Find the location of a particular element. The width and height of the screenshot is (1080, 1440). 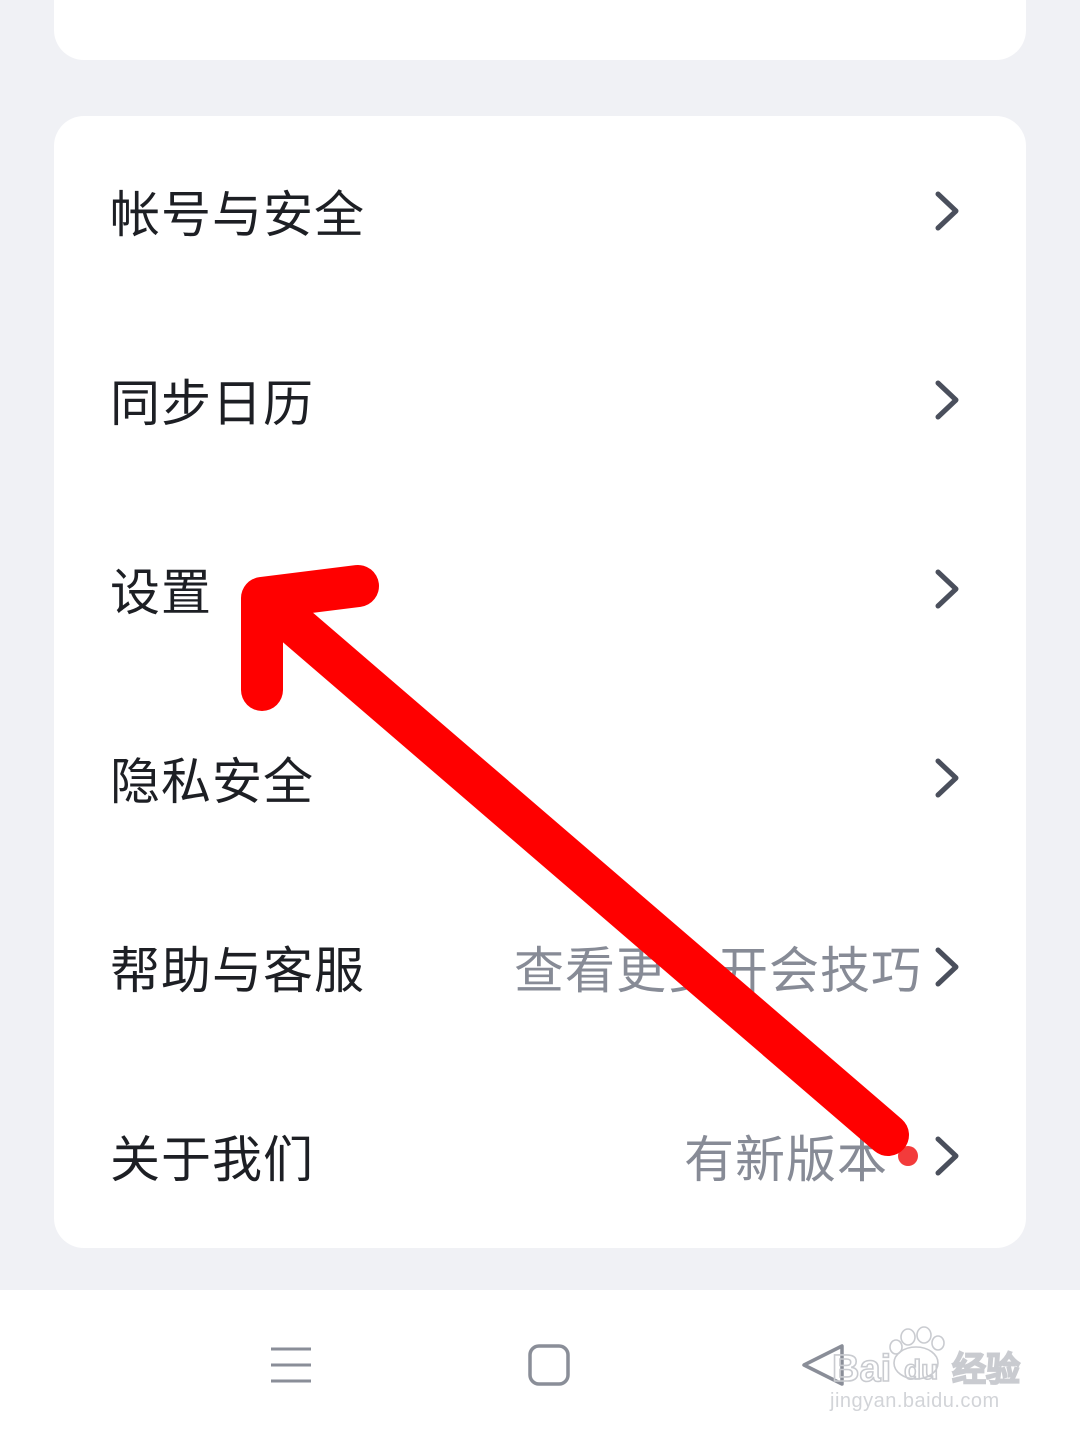

settings-item-about-us: 关于我们 有新版本 is located at coordinates (540, 1155).